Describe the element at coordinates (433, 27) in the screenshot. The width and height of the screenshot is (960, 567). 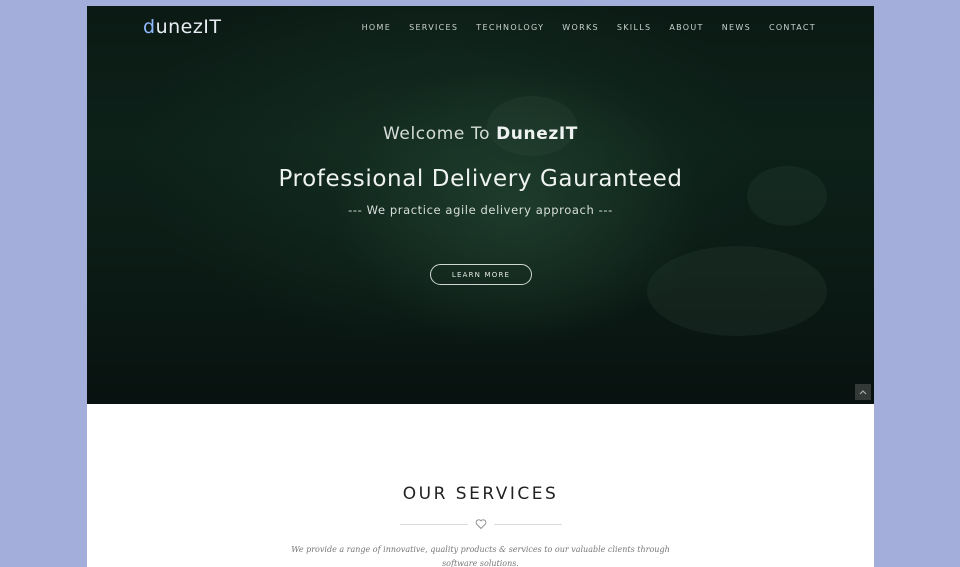
I see `nav-item-services: SERVICES` at that location.